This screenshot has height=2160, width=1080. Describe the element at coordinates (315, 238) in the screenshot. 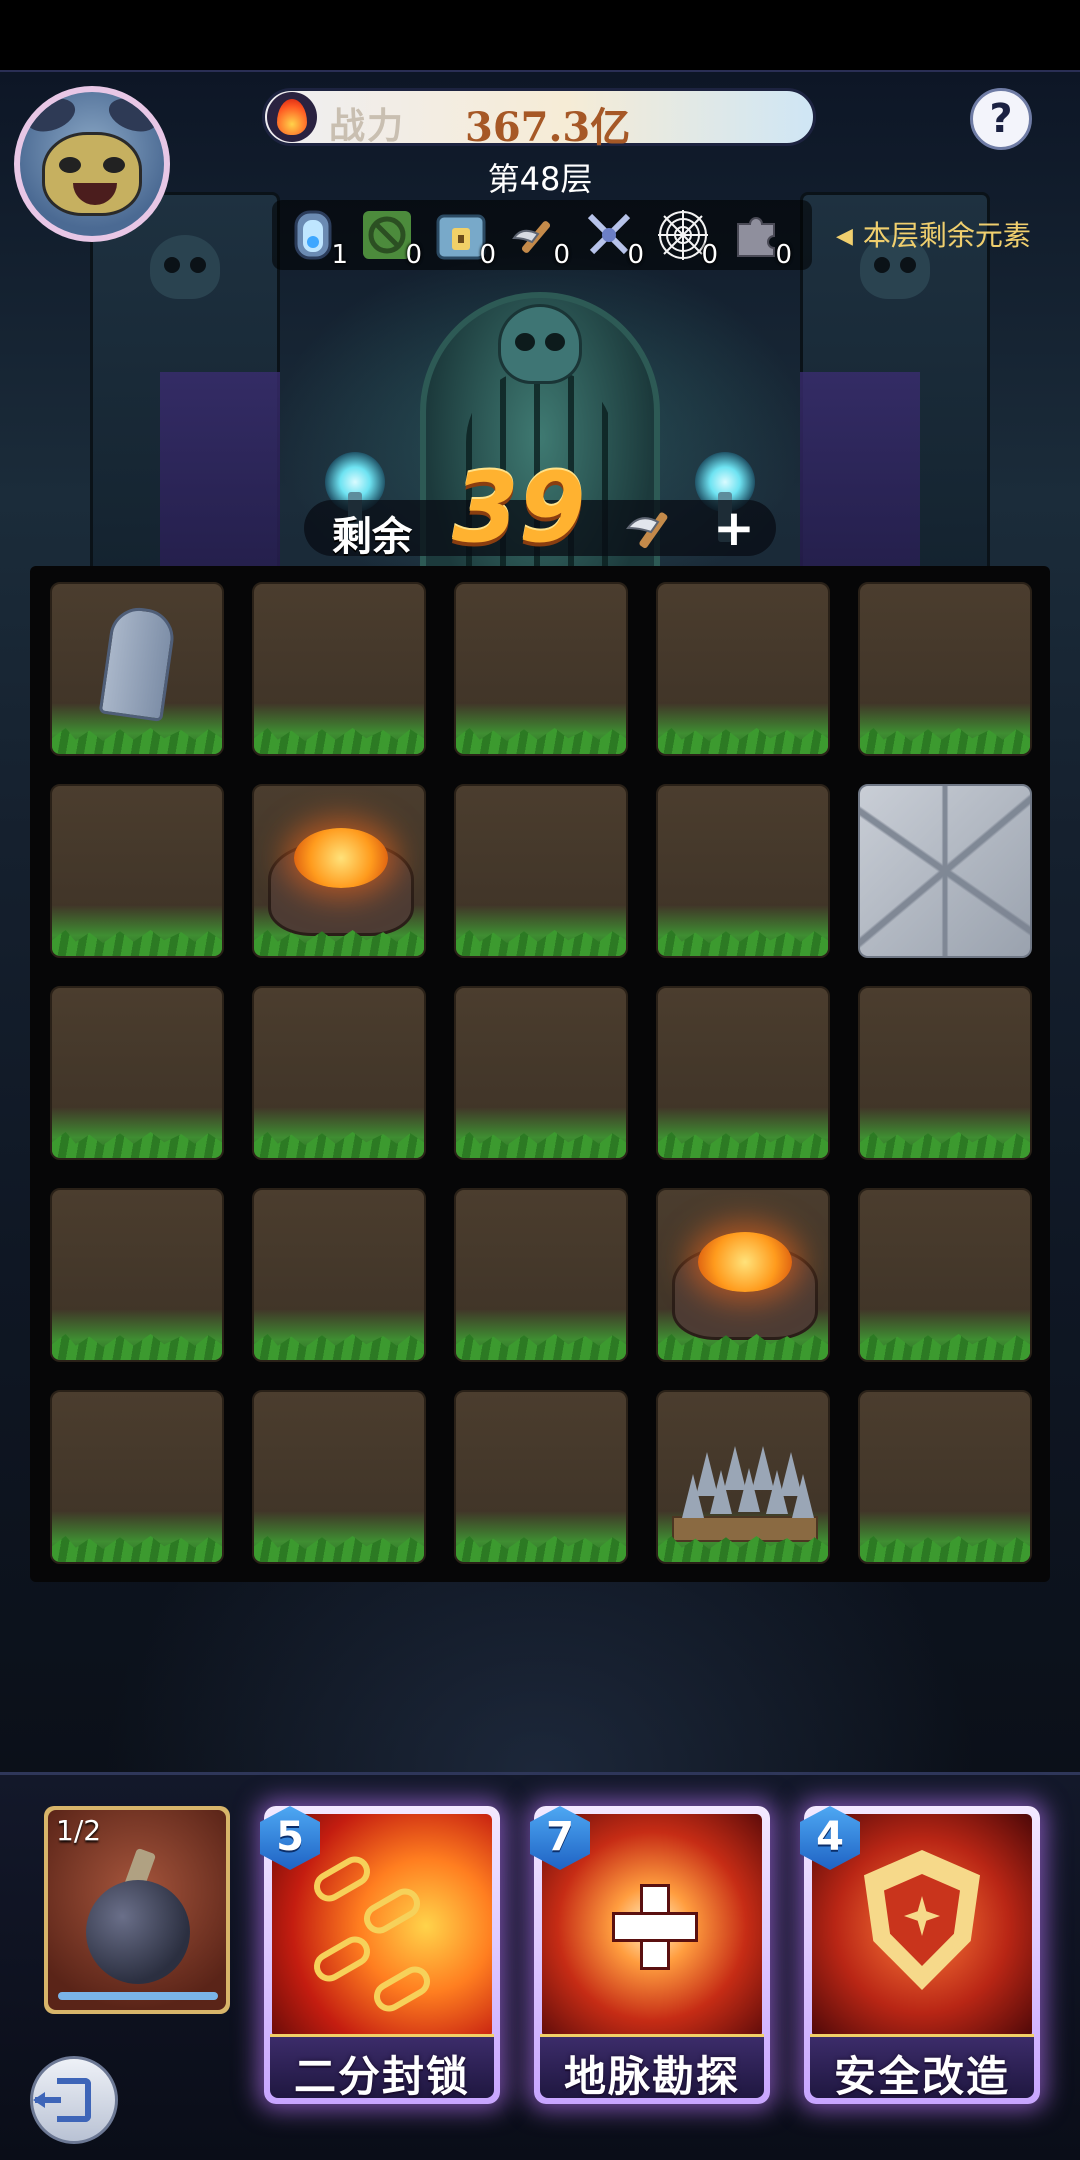

I see `element-portal: 1` at that location.